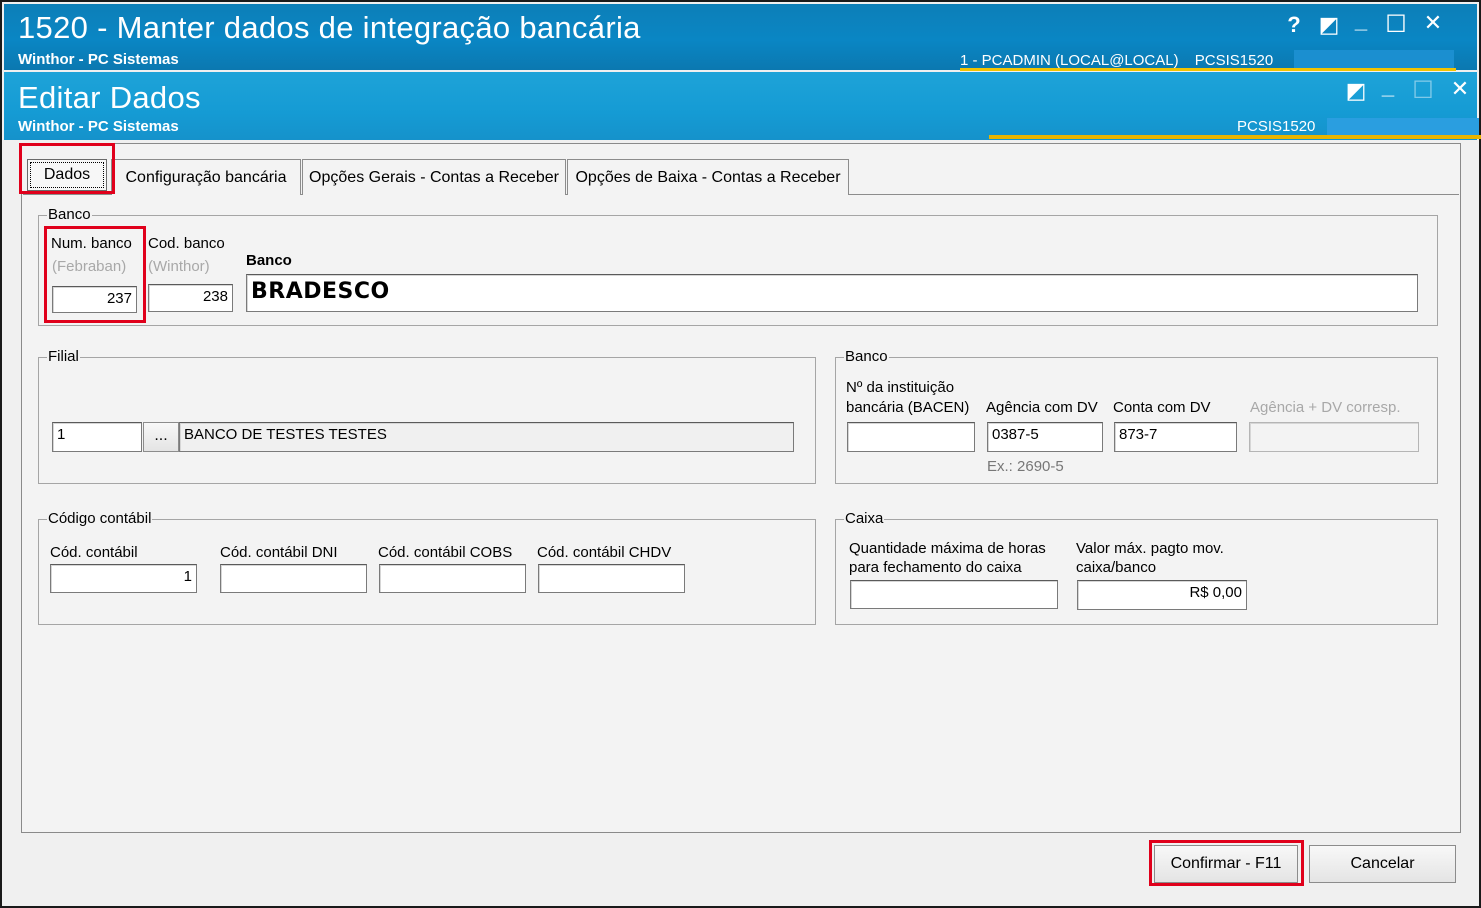 The height and width of the screenshot is (908, 1481). What do you see at coordinates (1325, 407) in the screenshot?
I see `agencia-corresp-label: Agência + DV corresp.` at bounding box center [1325, 407].